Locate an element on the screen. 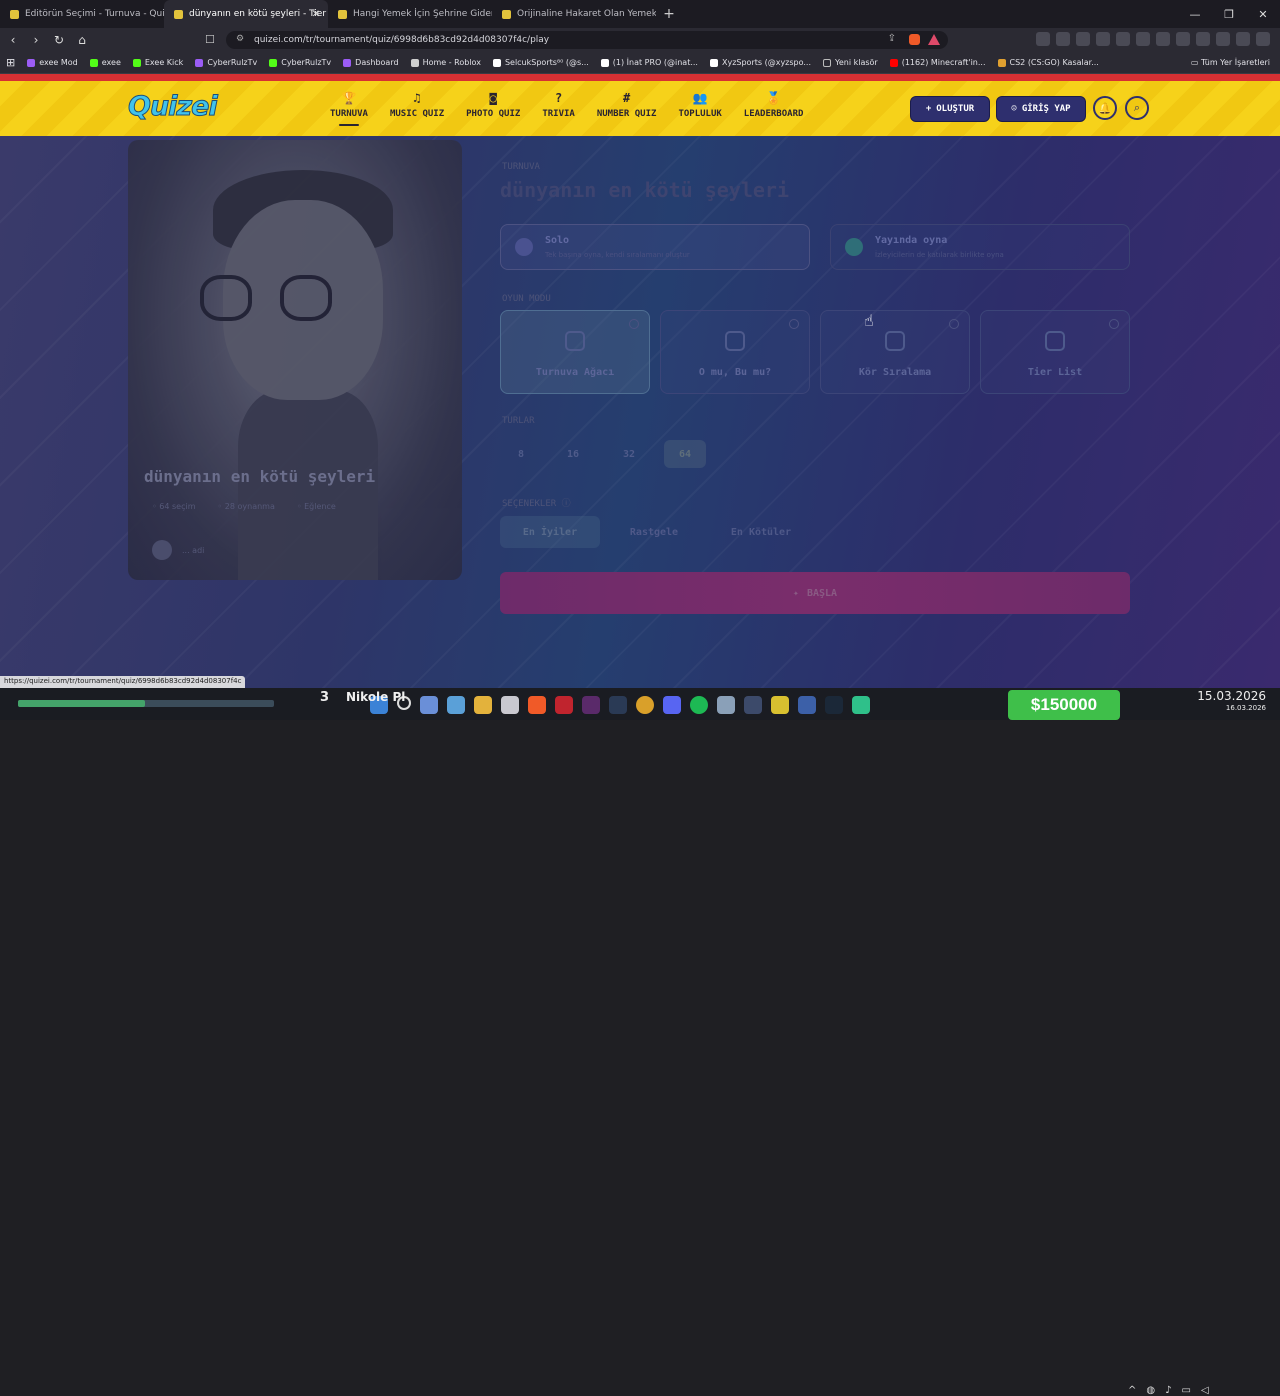 The image size is (1280, 1396). close-tab-icon: ✕ is located at coordinates (316, 14).